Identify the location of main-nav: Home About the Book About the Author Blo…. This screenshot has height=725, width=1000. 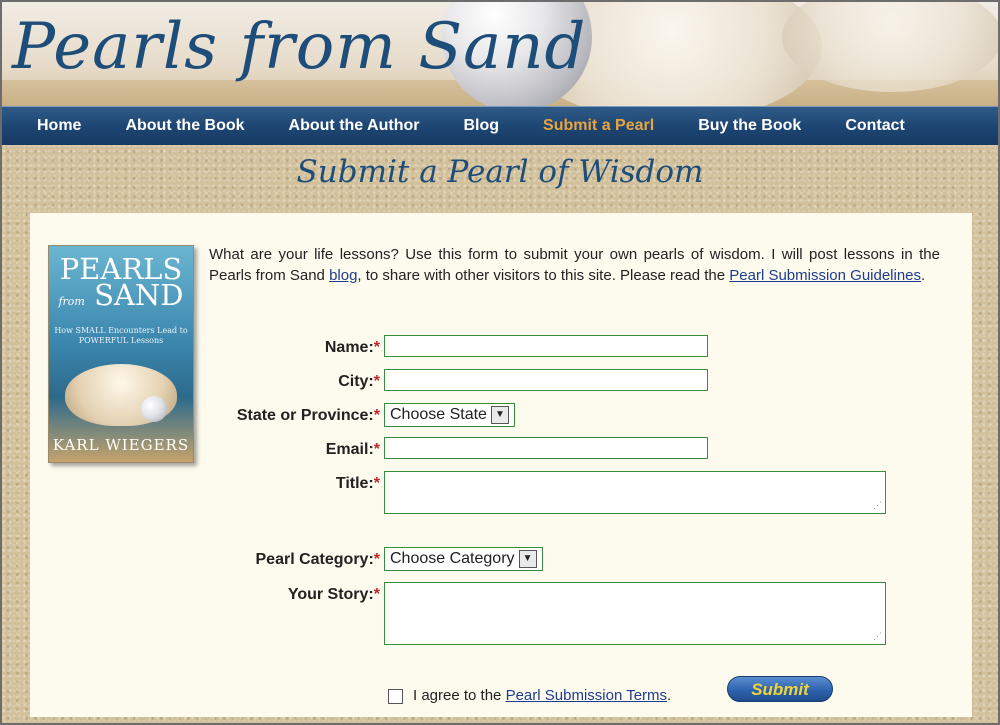
(500, 125).